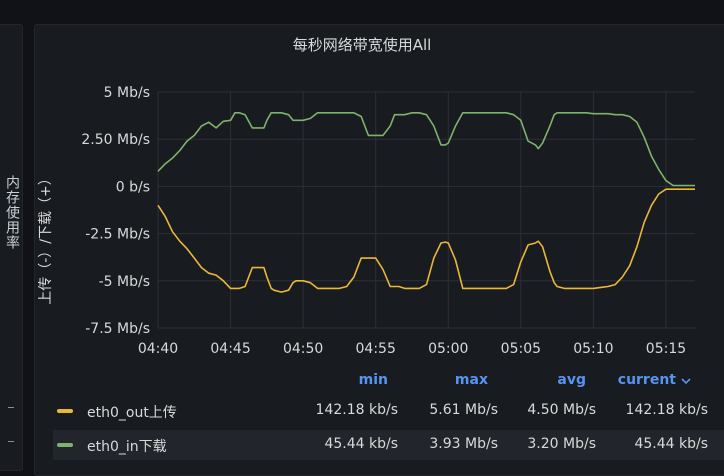 The image size is (724, 476). What do you see at coordinates (463, 410) in the screenshot?
I see `legend-max-value: 5.61 Mb/s` at bounding box center [463, 410].